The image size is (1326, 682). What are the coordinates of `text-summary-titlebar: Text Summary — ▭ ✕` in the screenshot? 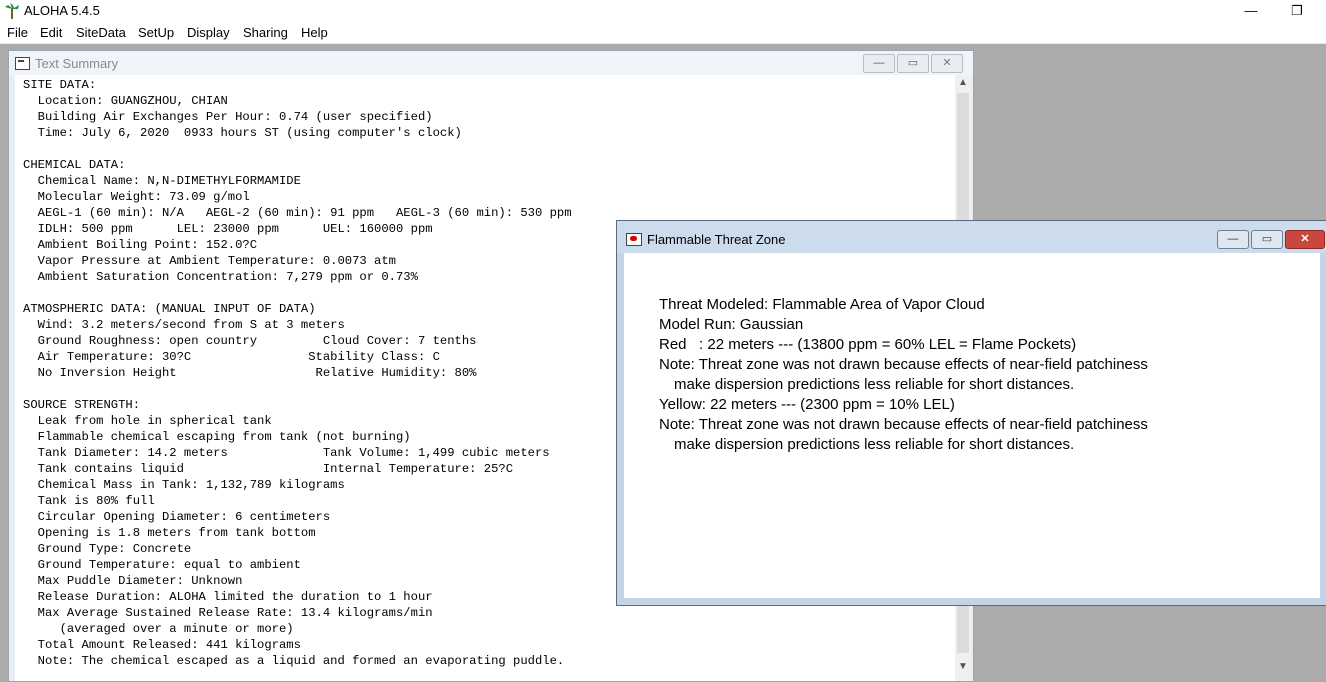 It's located at (491, 63).